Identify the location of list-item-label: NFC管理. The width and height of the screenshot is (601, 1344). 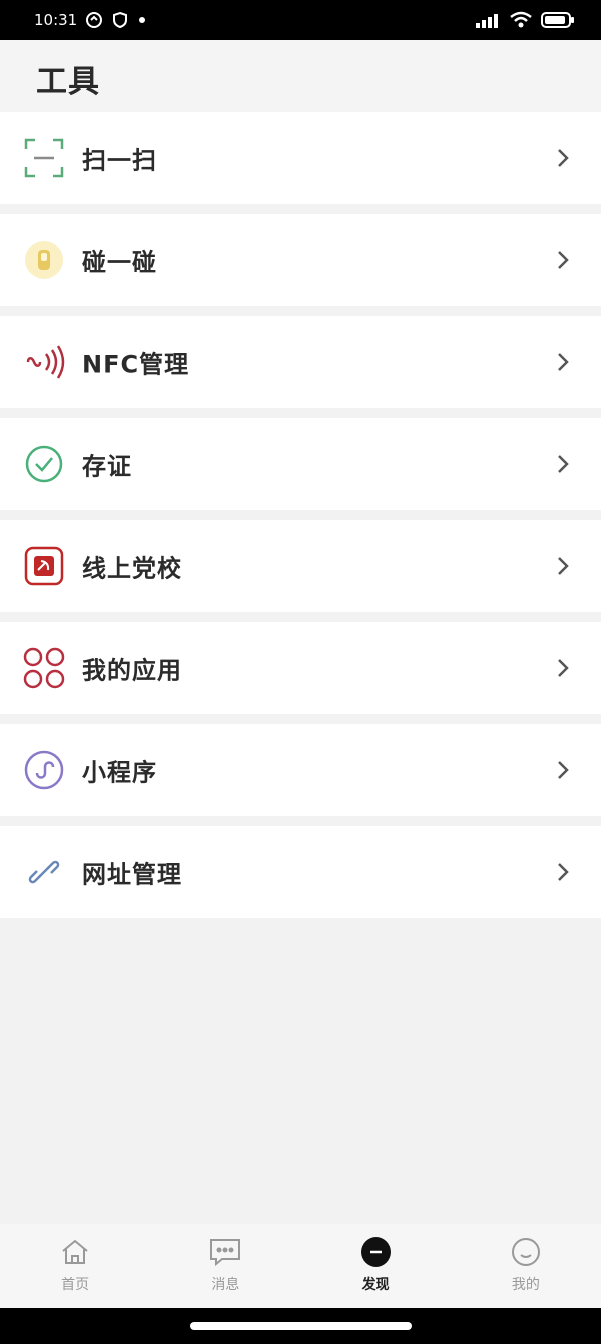
(136, 364).